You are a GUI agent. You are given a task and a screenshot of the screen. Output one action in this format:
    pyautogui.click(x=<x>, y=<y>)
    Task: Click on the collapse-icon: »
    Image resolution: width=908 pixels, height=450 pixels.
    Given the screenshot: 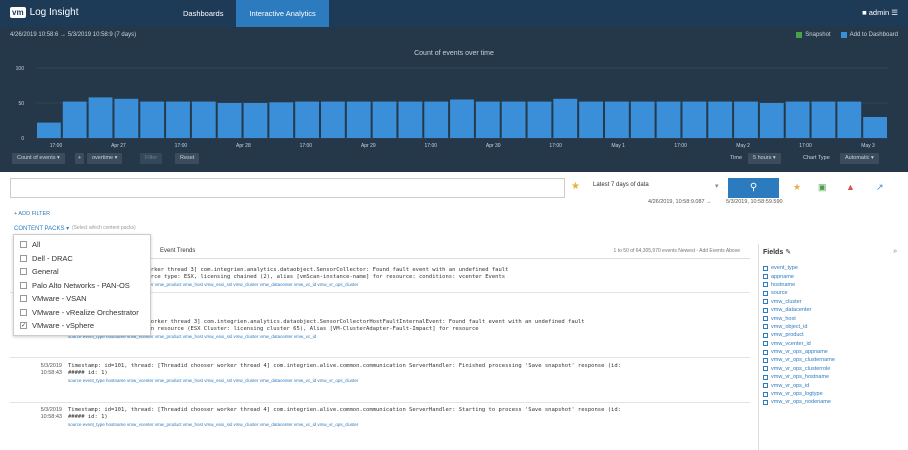 What is the action you would take?
    pyautogui.click(x=895, y=251)
    